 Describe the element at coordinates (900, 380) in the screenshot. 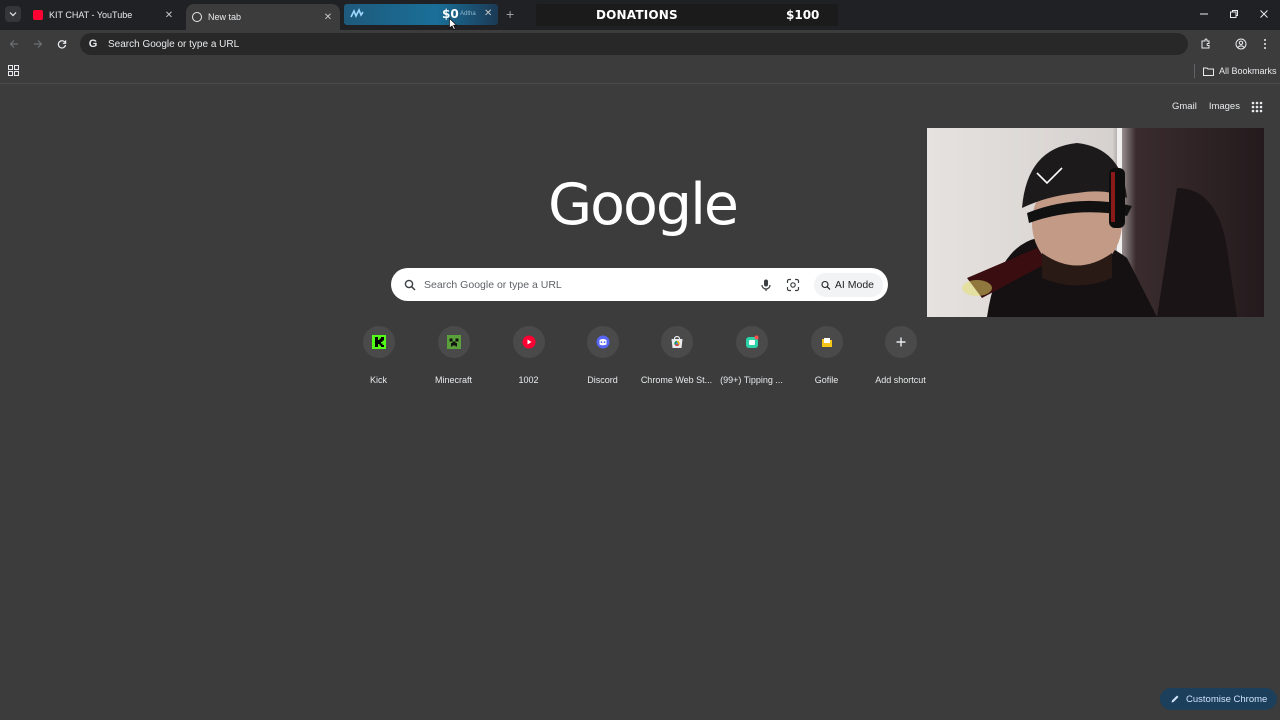

I see `shortcut-label: Add shortcut` at that location.